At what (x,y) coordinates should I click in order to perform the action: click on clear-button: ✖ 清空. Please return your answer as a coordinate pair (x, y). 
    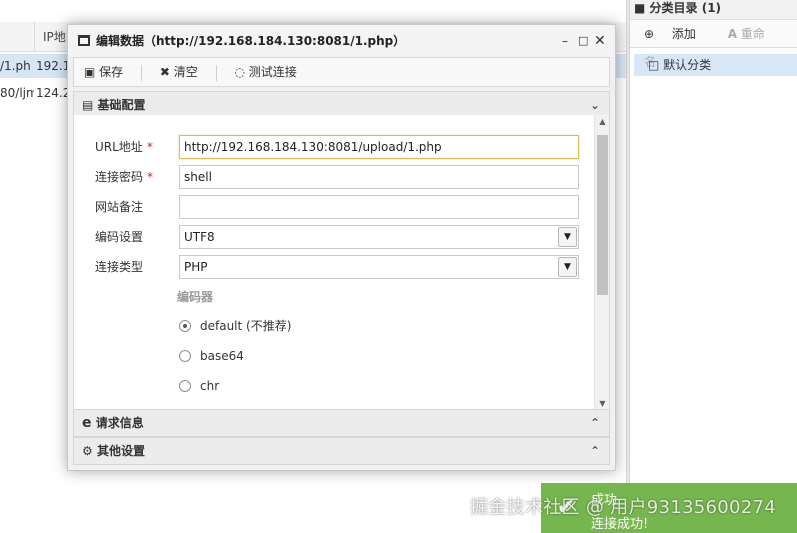
    Looking at the image, I should click on (179, 72).